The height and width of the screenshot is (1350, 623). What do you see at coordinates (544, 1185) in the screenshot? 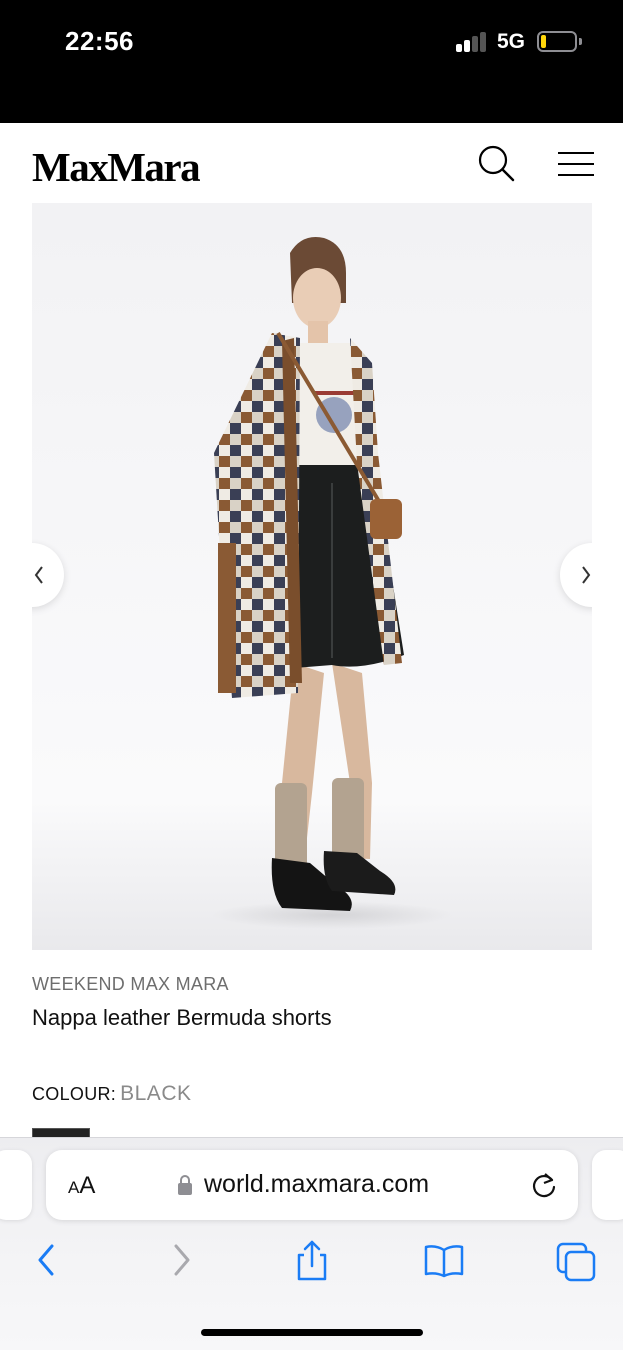
I see `reload-icon` at bounding box center [544, 1185].